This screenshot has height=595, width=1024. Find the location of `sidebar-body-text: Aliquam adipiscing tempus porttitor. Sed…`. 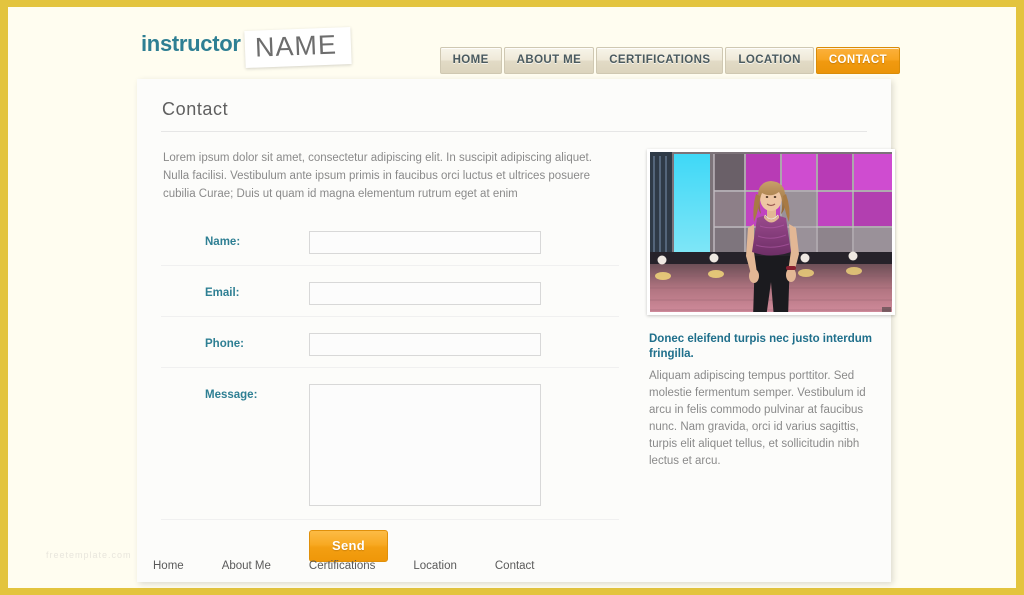

sidebar-body-text: Aliquam adipiscing tempus porttitor. Sed… is located at coordinates (757, 418).